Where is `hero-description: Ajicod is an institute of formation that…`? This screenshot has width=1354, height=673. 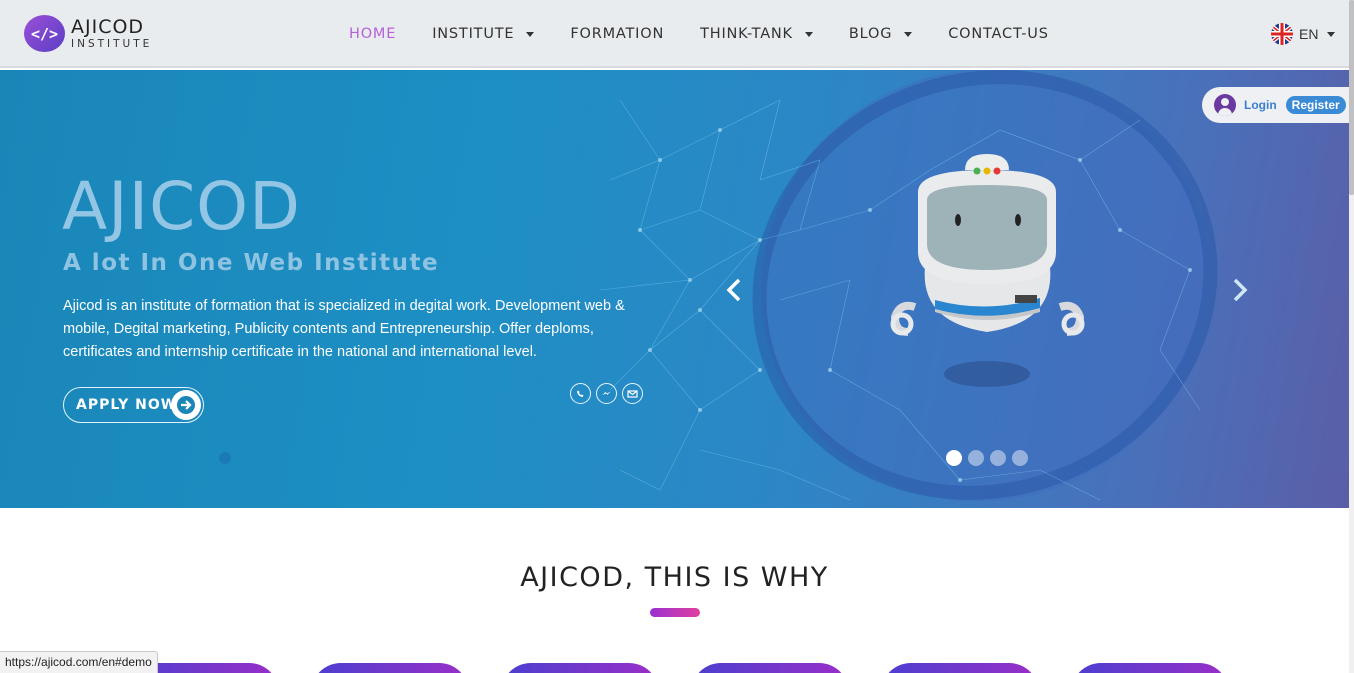 hero-description: Ajicod is an institute of formation that… is located at coordinates (344, 329).